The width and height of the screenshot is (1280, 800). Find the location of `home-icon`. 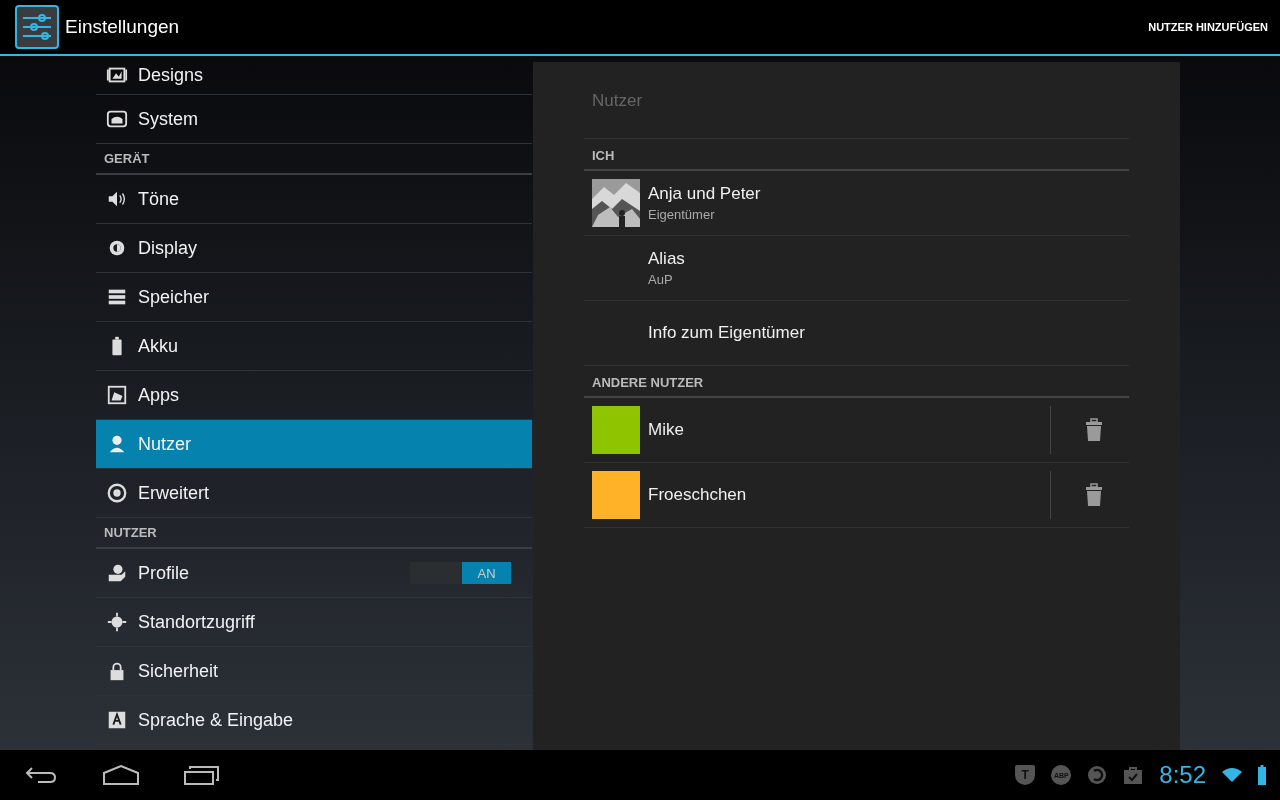

home-icon is located at coordinates (121, 775).